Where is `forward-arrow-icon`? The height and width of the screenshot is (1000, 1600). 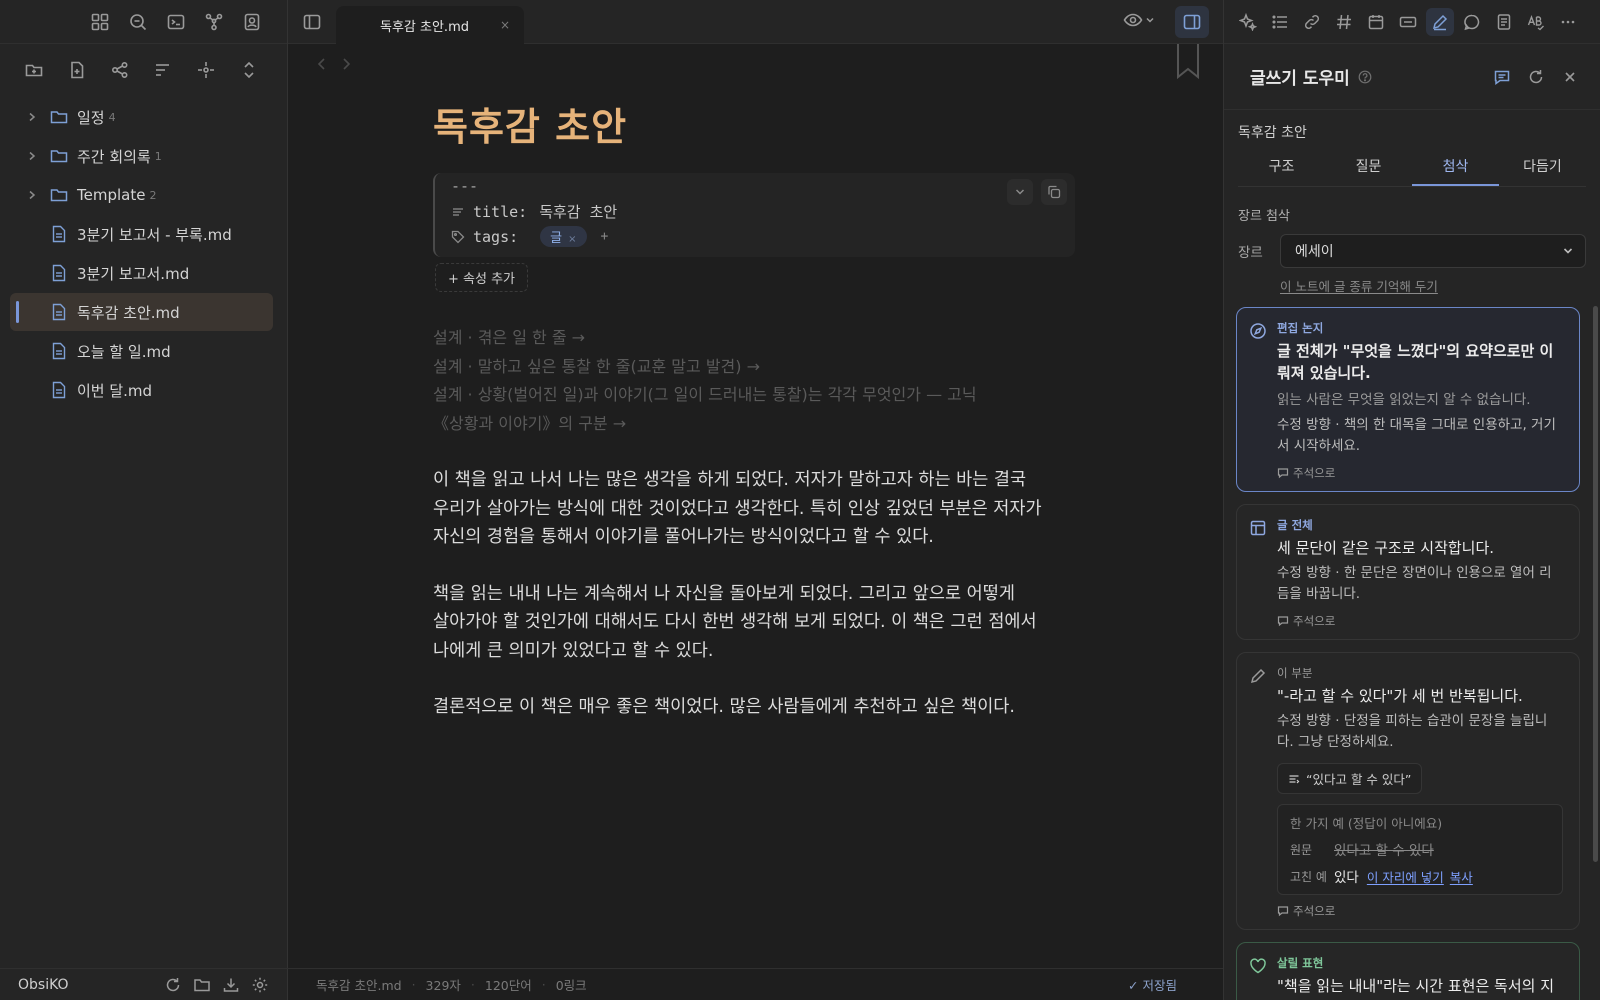 forward-arrow-icon is located at coordinates (346, 64).